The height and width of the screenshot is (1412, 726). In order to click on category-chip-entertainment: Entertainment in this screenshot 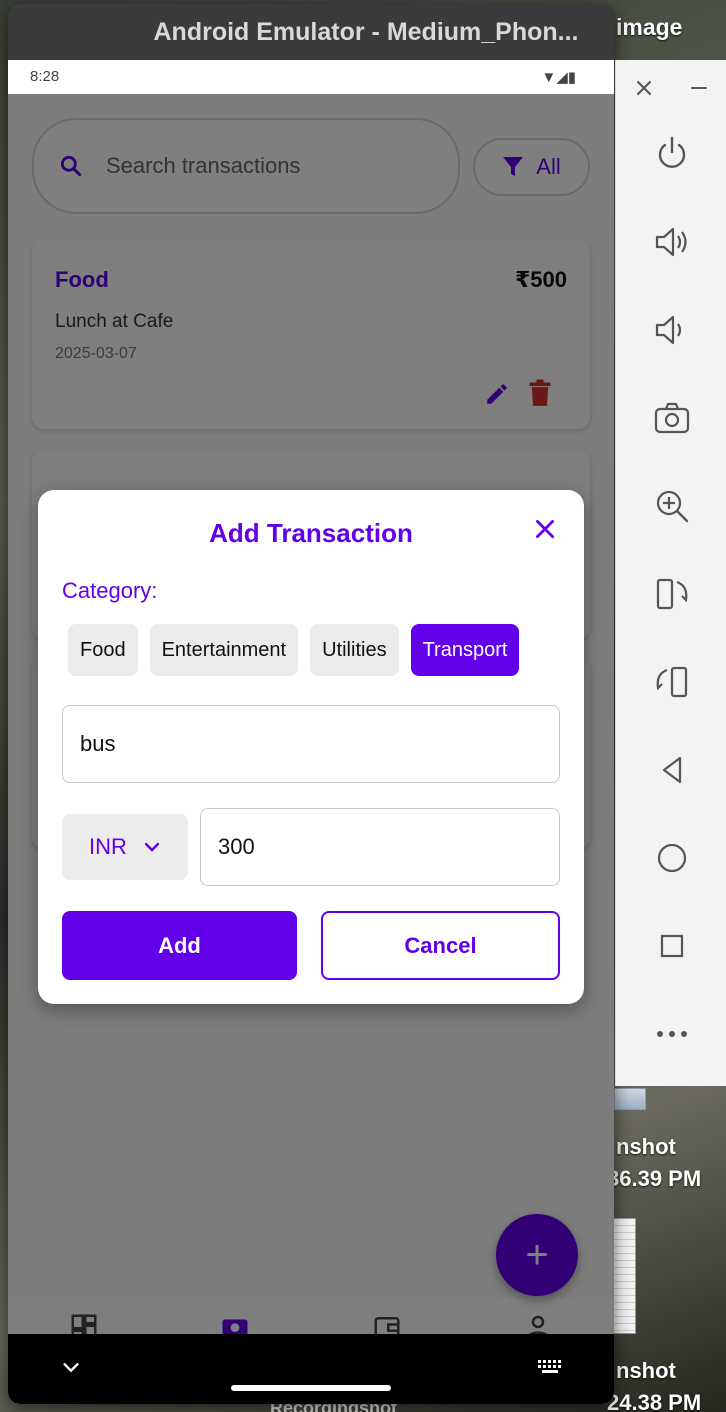, I will do `click(224, 650)`.